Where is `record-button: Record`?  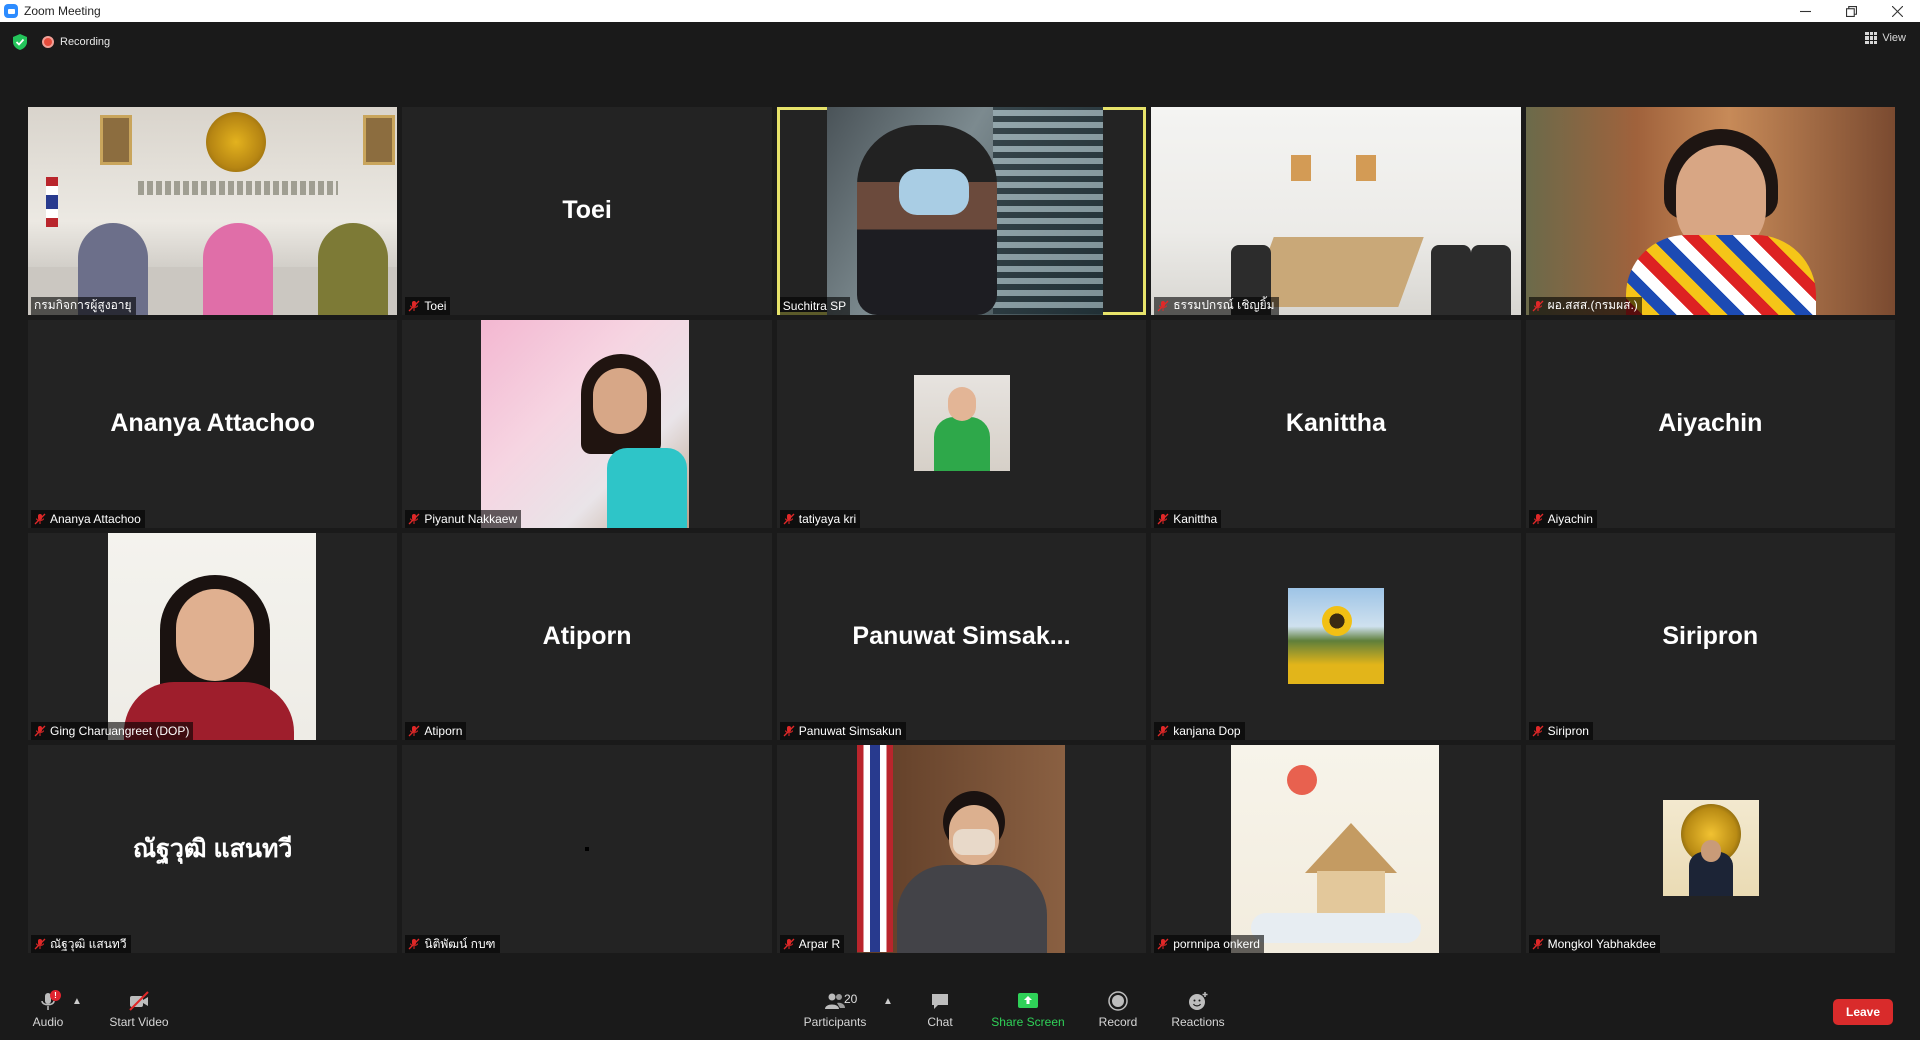 record-button: Record is located at coordinates (1118, 1014).